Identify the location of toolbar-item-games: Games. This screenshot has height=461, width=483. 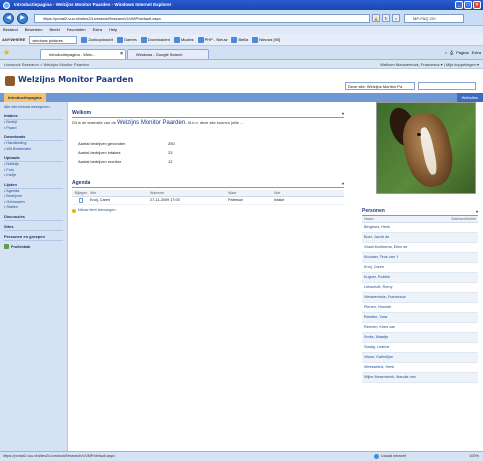
(126, 39).